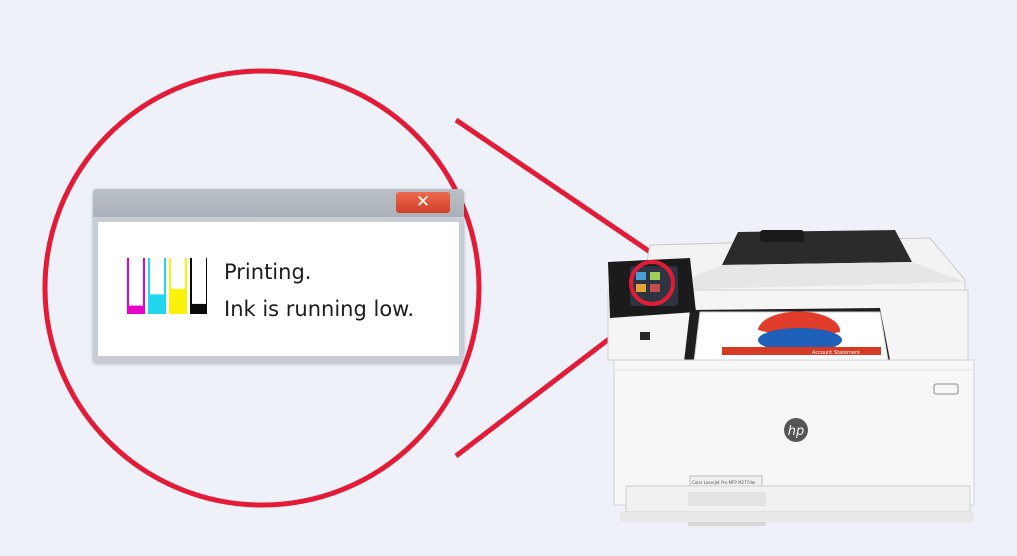 This screenshot has width=1017, height=556. What do you see at coordinates (423, 202) in the screenshot?
I see `close-button: ✕` at bounding box center [423, 202].